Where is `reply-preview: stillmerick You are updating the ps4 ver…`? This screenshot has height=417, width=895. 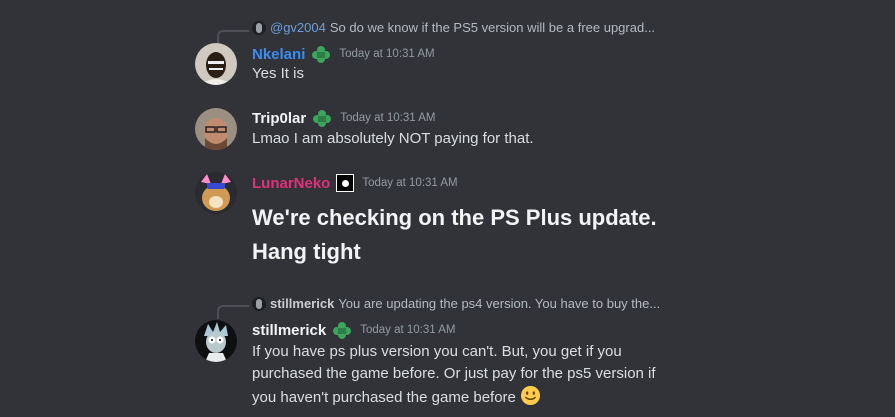 reply-preview: stillmerick You are updating the ps4 ver… is located at coordinates (456, 303).